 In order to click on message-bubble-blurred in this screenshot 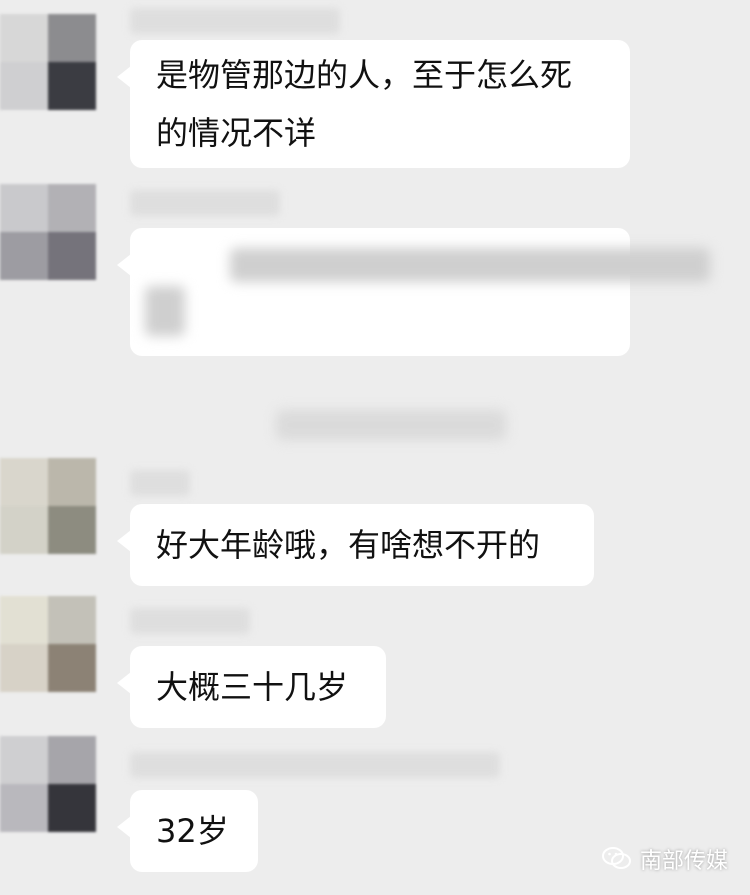, I will do `click(413, 292)`.